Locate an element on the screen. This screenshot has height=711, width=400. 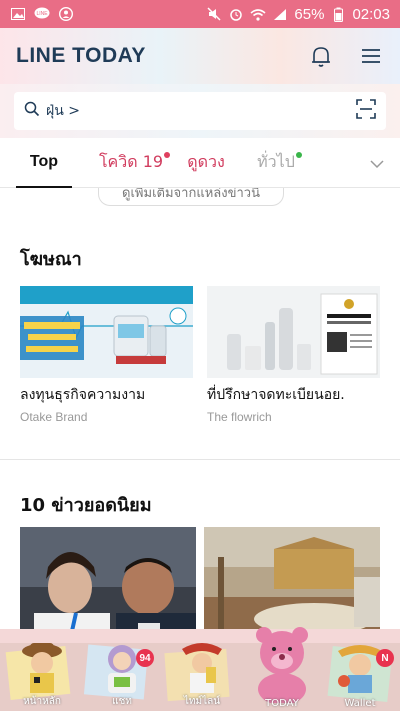
ad-source: The flowrich is located at coordinates (239, 417).